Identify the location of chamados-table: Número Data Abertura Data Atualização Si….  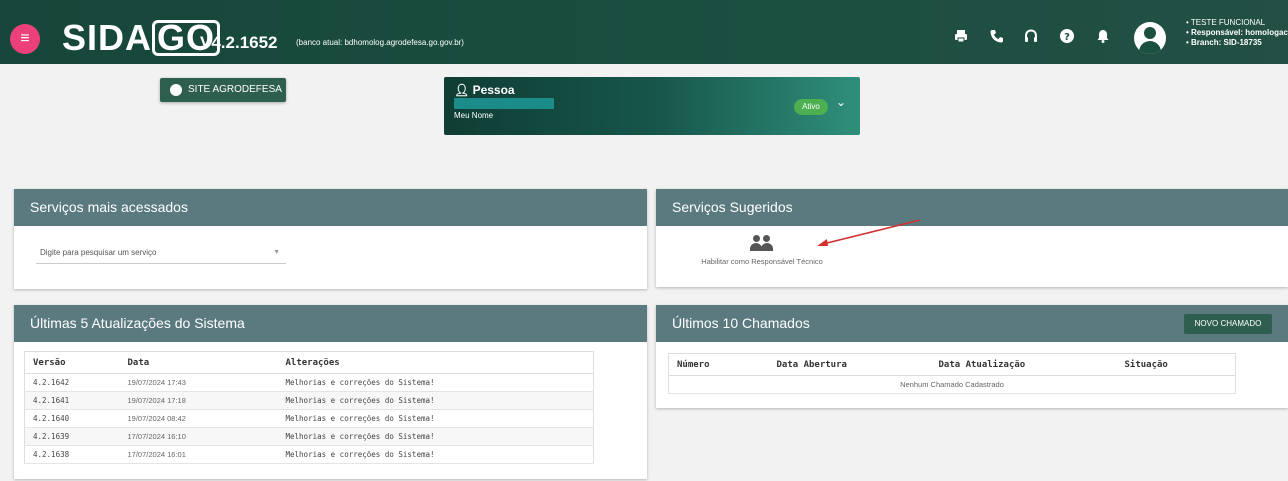
(952, 373).